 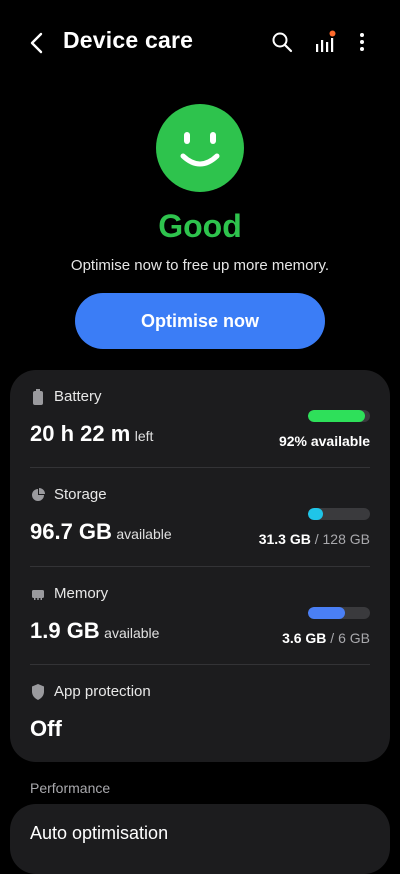 I want to click on battery-icon, so click(x=38, y=397).